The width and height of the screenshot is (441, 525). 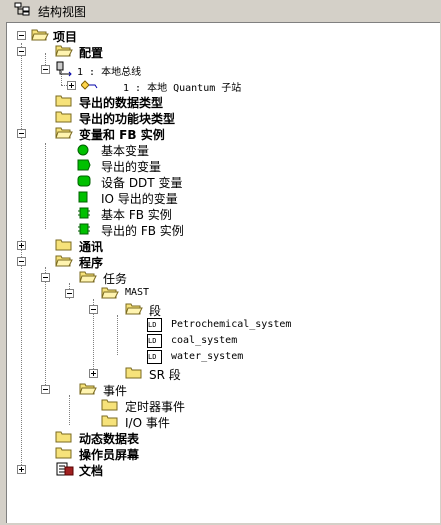 I want to click on tree-item-section: LD coal_system, so click(x=157, y=341).